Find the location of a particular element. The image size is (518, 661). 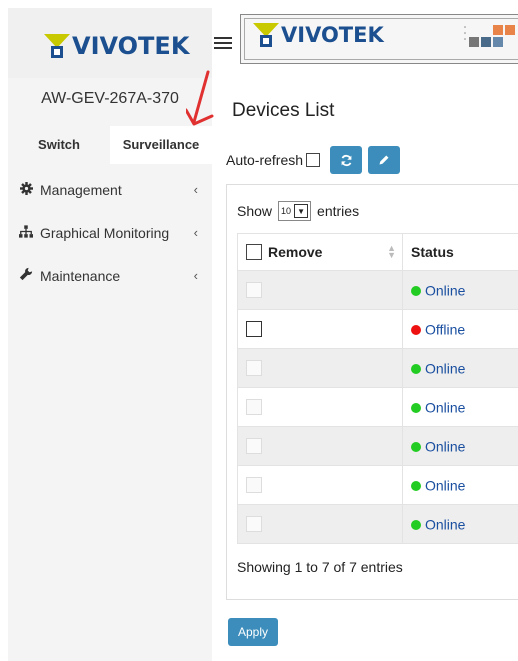

toolbar: Auto-refresh is located at coordinates (313, 160).